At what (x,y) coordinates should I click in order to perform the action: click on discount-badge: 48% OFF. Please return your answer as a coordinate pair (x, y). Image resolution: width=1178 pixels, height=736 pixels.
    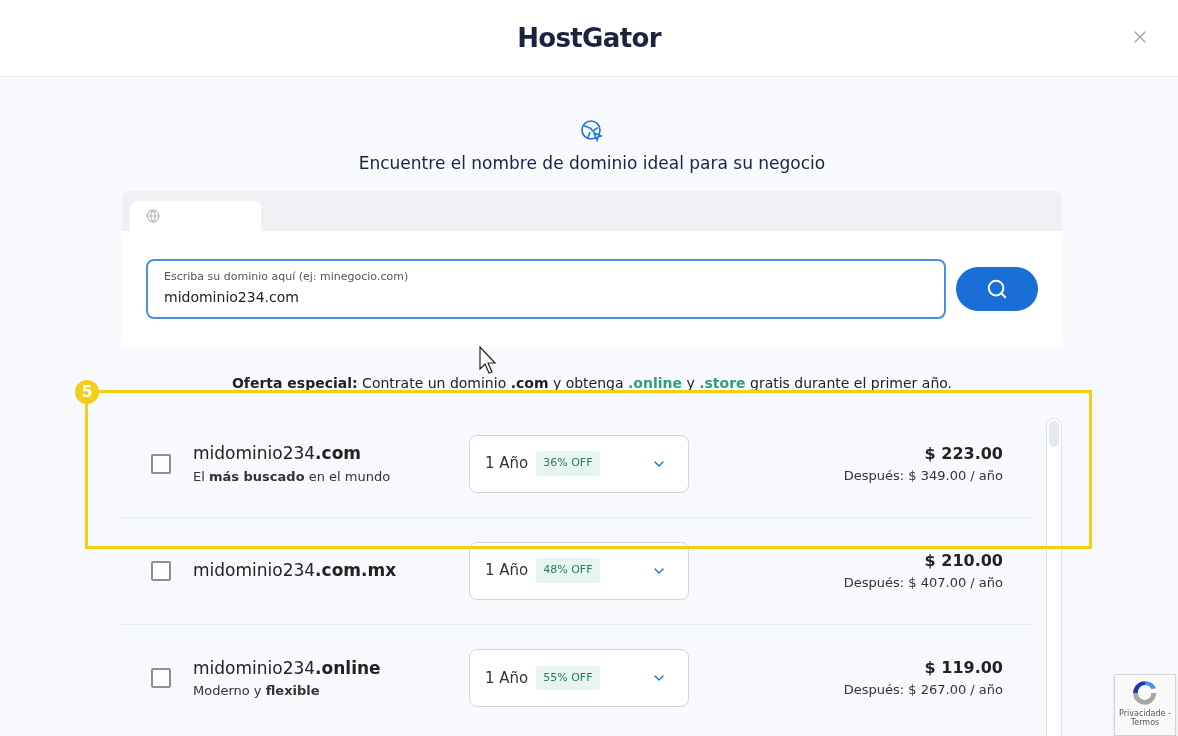
    Looking at the image, I should click on (568, 570).